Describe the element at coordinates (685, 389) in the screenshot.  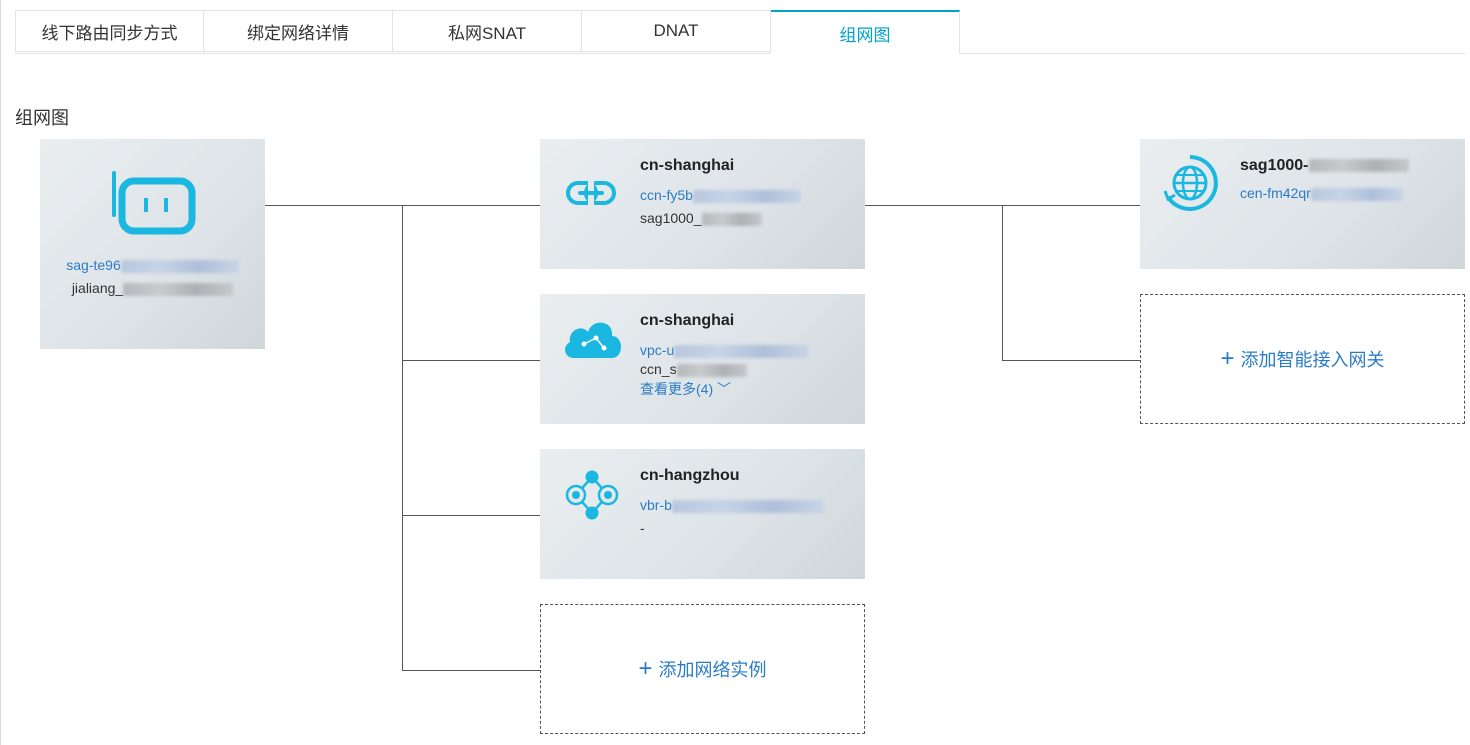
I see `view-more-link: 查看更多(4) ﹀` at that location.